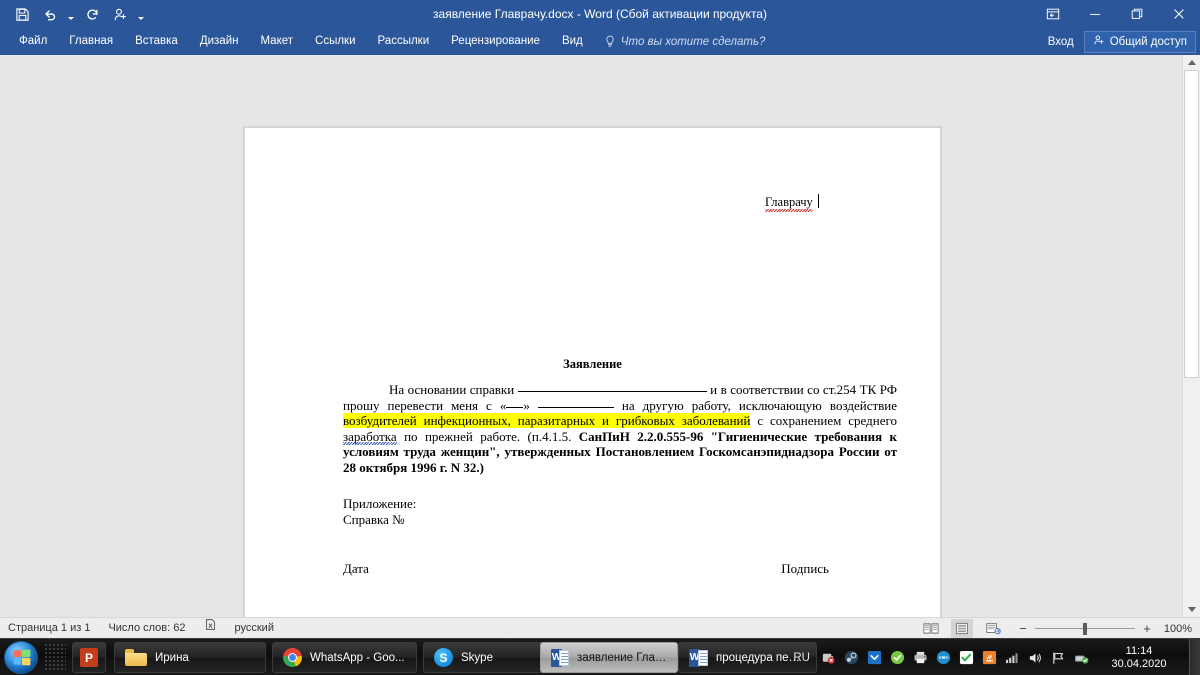  What do you see at coordinates (1081, 658) in the screenshot?
I see `network-status-icon` at bounding box center [1081, 658].